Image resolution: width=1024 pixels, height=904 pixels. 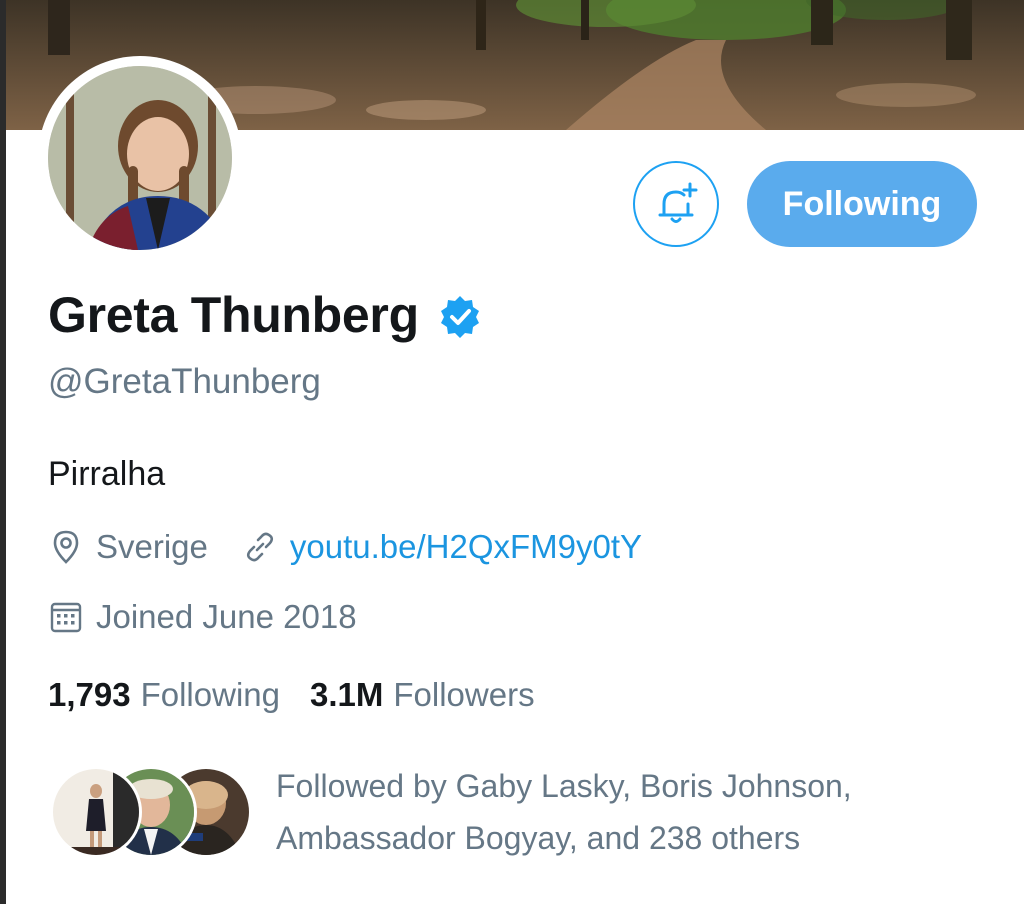 What do you see at coordinates (3, 452) in the screenshot?
I see `window-edge` at bounding box center [3, 452].